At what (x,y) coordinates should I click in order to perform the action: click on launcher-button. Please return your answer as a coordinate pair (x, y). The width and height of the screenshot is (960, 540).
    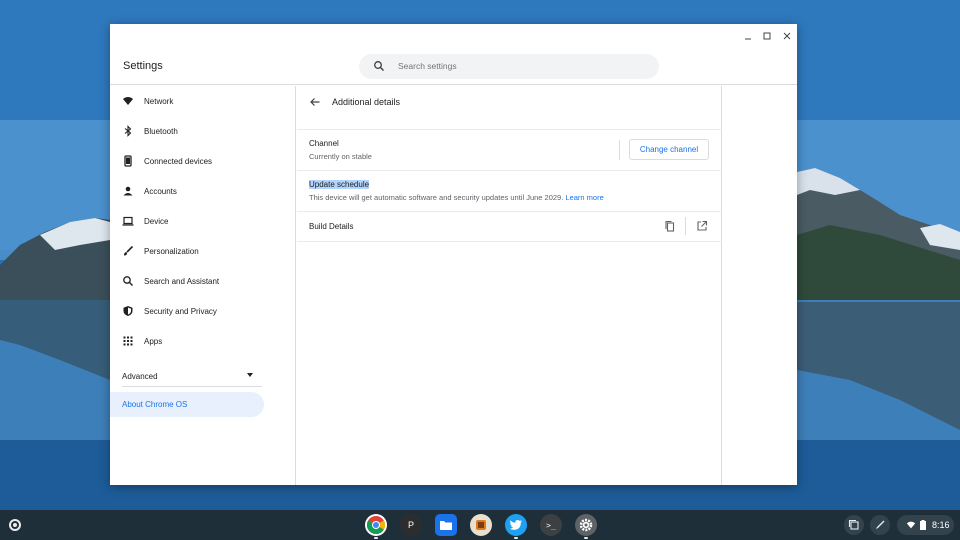
    Looking at the image, I should click on (15, 525).